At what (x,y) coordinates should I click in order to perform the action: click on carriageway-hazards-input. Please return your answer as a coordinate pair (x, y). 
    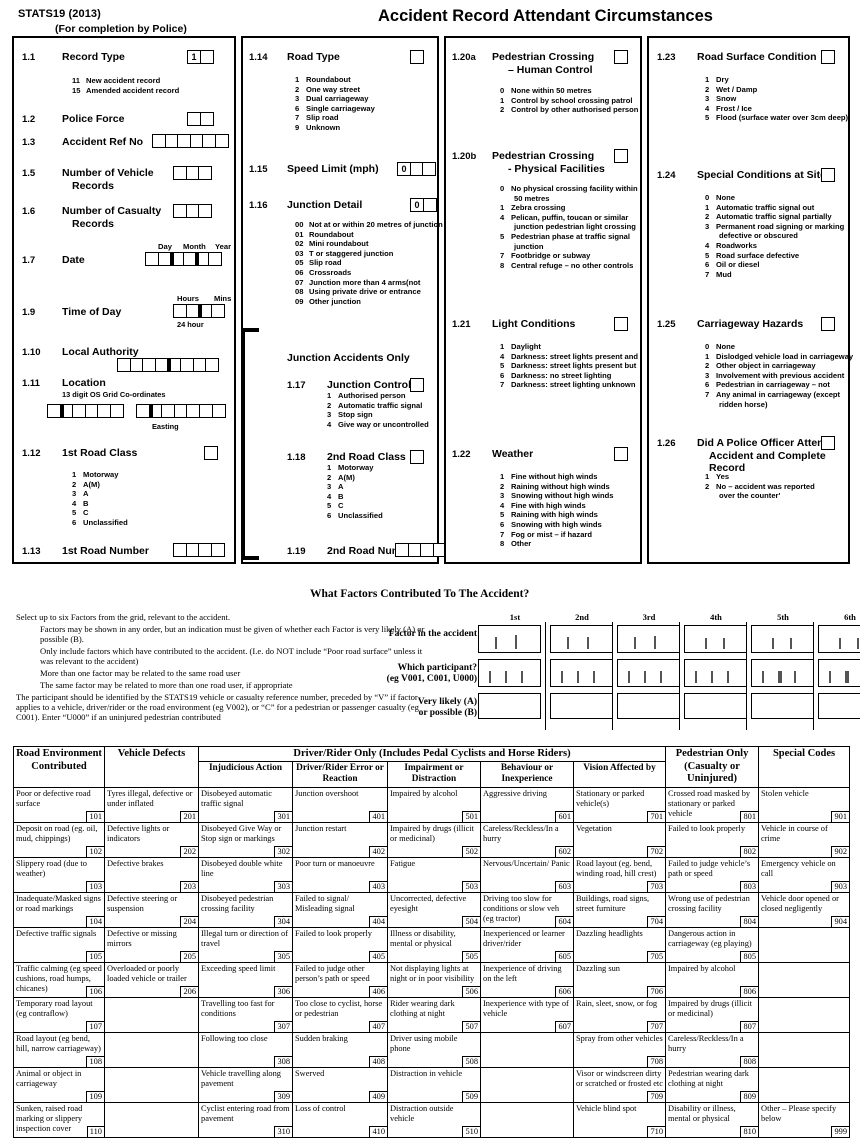
    Looking at the image, I should click on (828, 324).